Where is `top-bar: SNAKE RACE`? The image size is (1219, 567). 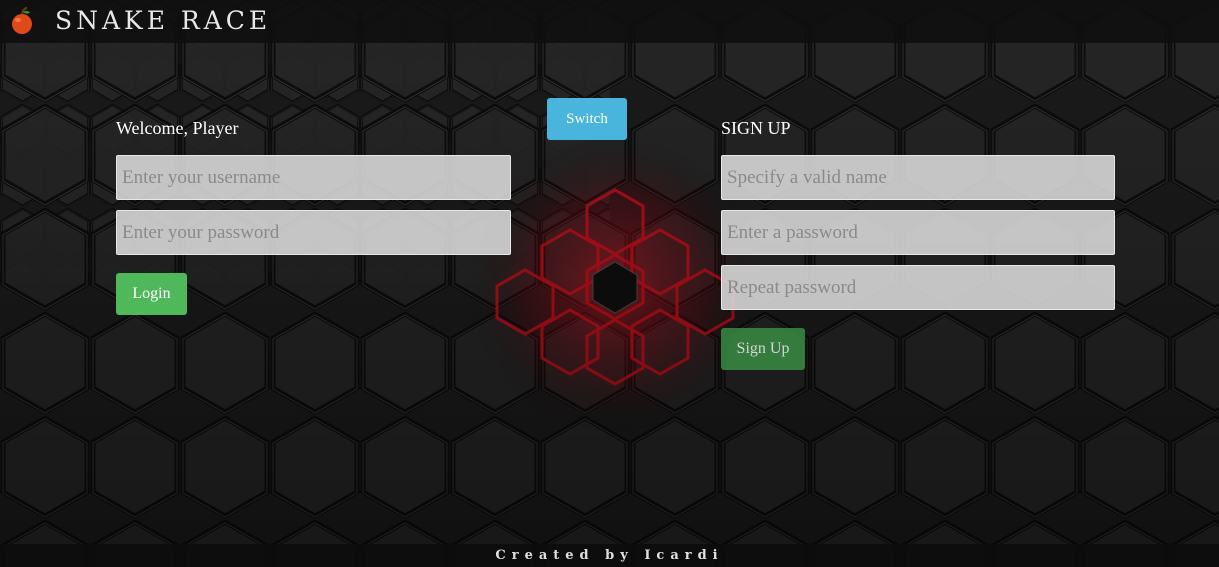
top-bar: SNAKE RACE is located at coordinates (609, 21).